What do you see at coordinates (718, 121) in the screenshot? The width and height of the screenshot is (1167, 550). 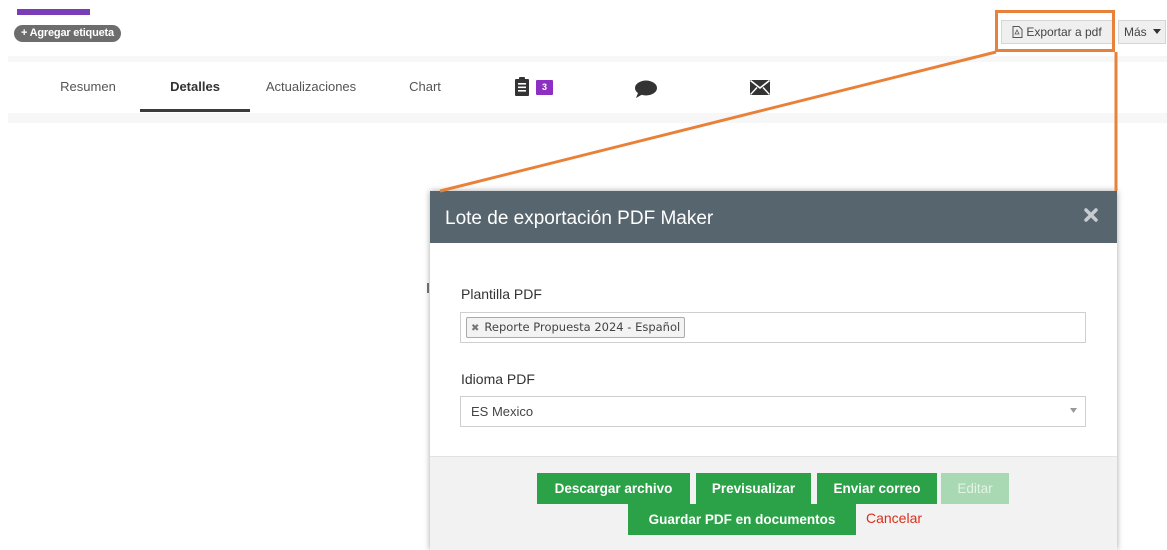 I see `connector-line-left` at bounding box center [718, 121].